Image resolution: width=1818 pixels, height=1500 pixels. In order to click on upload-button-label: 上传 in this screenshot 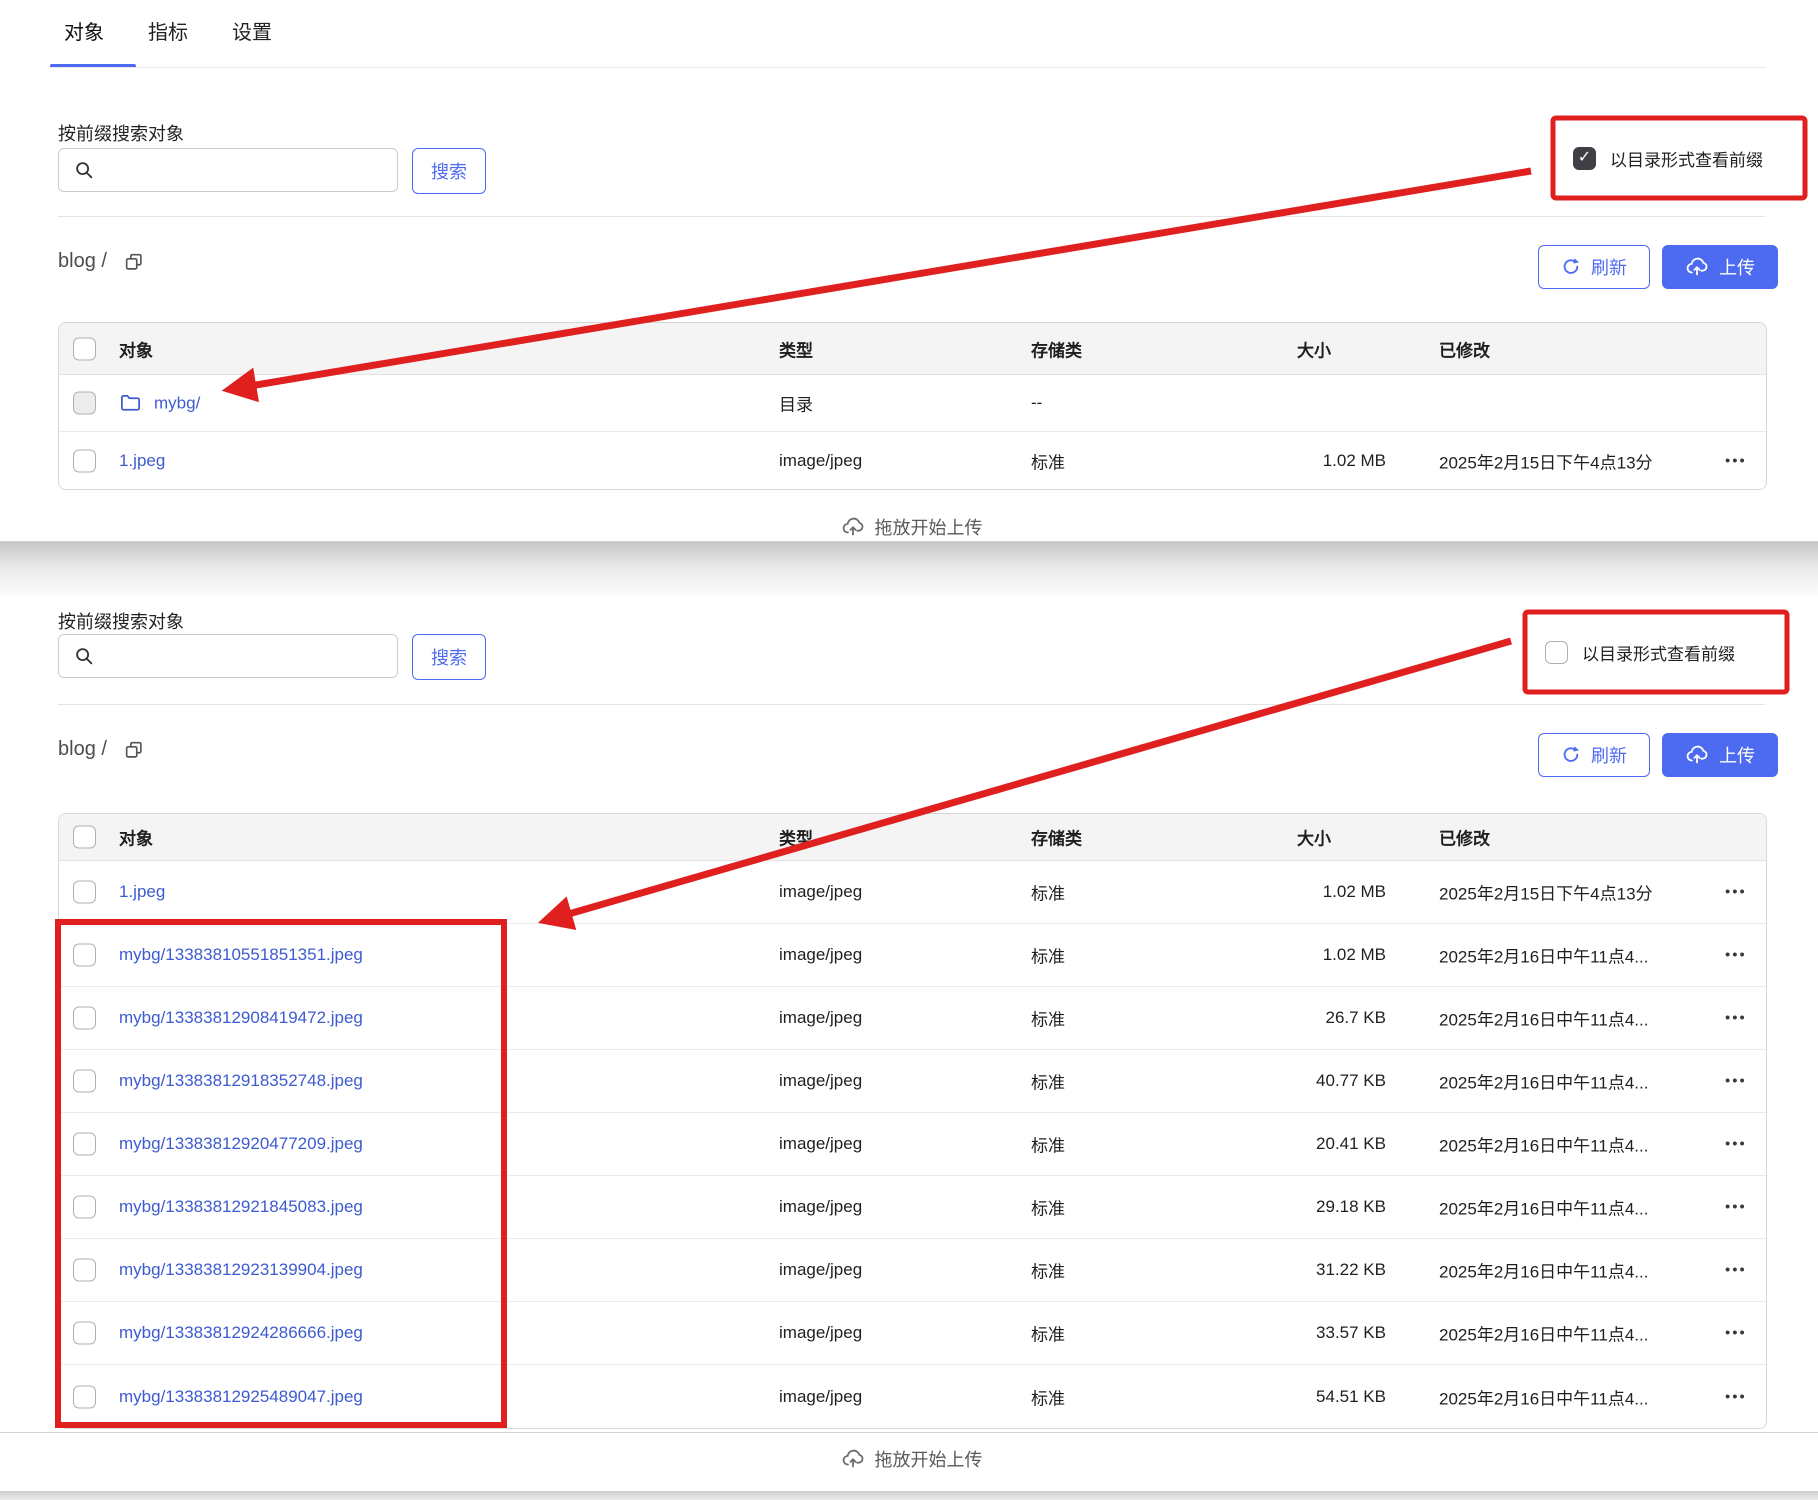, I will do `click(1737, 756)`.